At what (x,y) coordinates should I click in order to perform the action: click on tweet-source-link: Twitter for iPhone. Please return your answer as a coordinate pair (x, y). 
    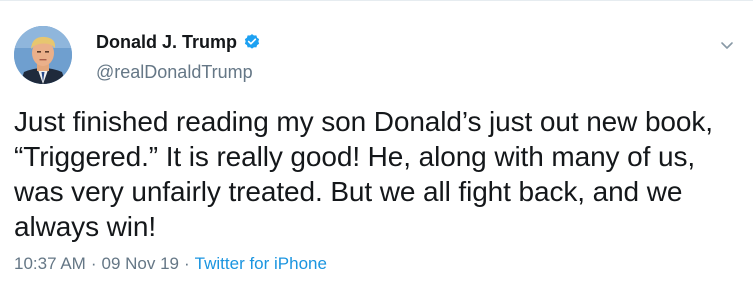
    Looking at the image, I should click on (261, 264).